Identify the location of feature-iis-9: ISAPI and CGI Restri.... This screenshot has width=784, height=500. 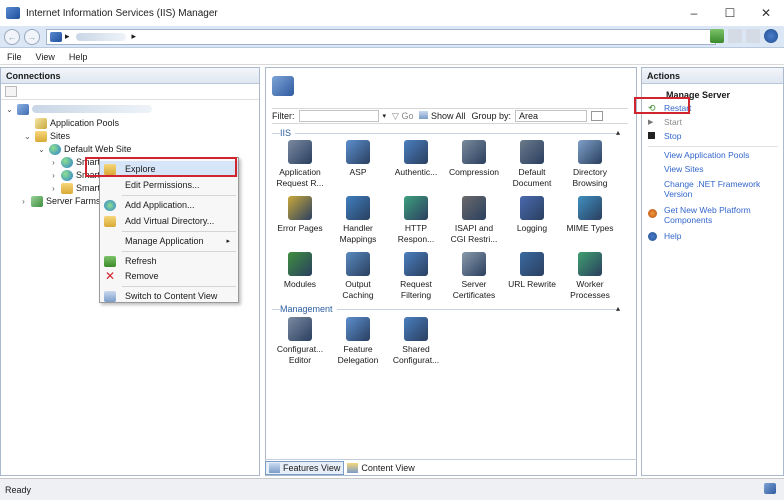
(474, 220).